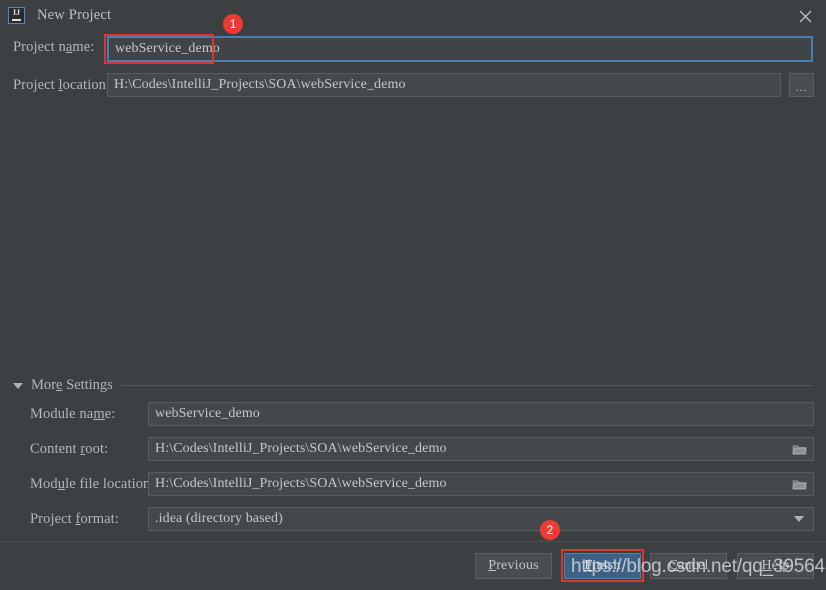 This screenshot has width=826, height=590. Describe the element at coordinates (550, 530) in the screenshot. I see `annotation-badge-2: 2` at that location.